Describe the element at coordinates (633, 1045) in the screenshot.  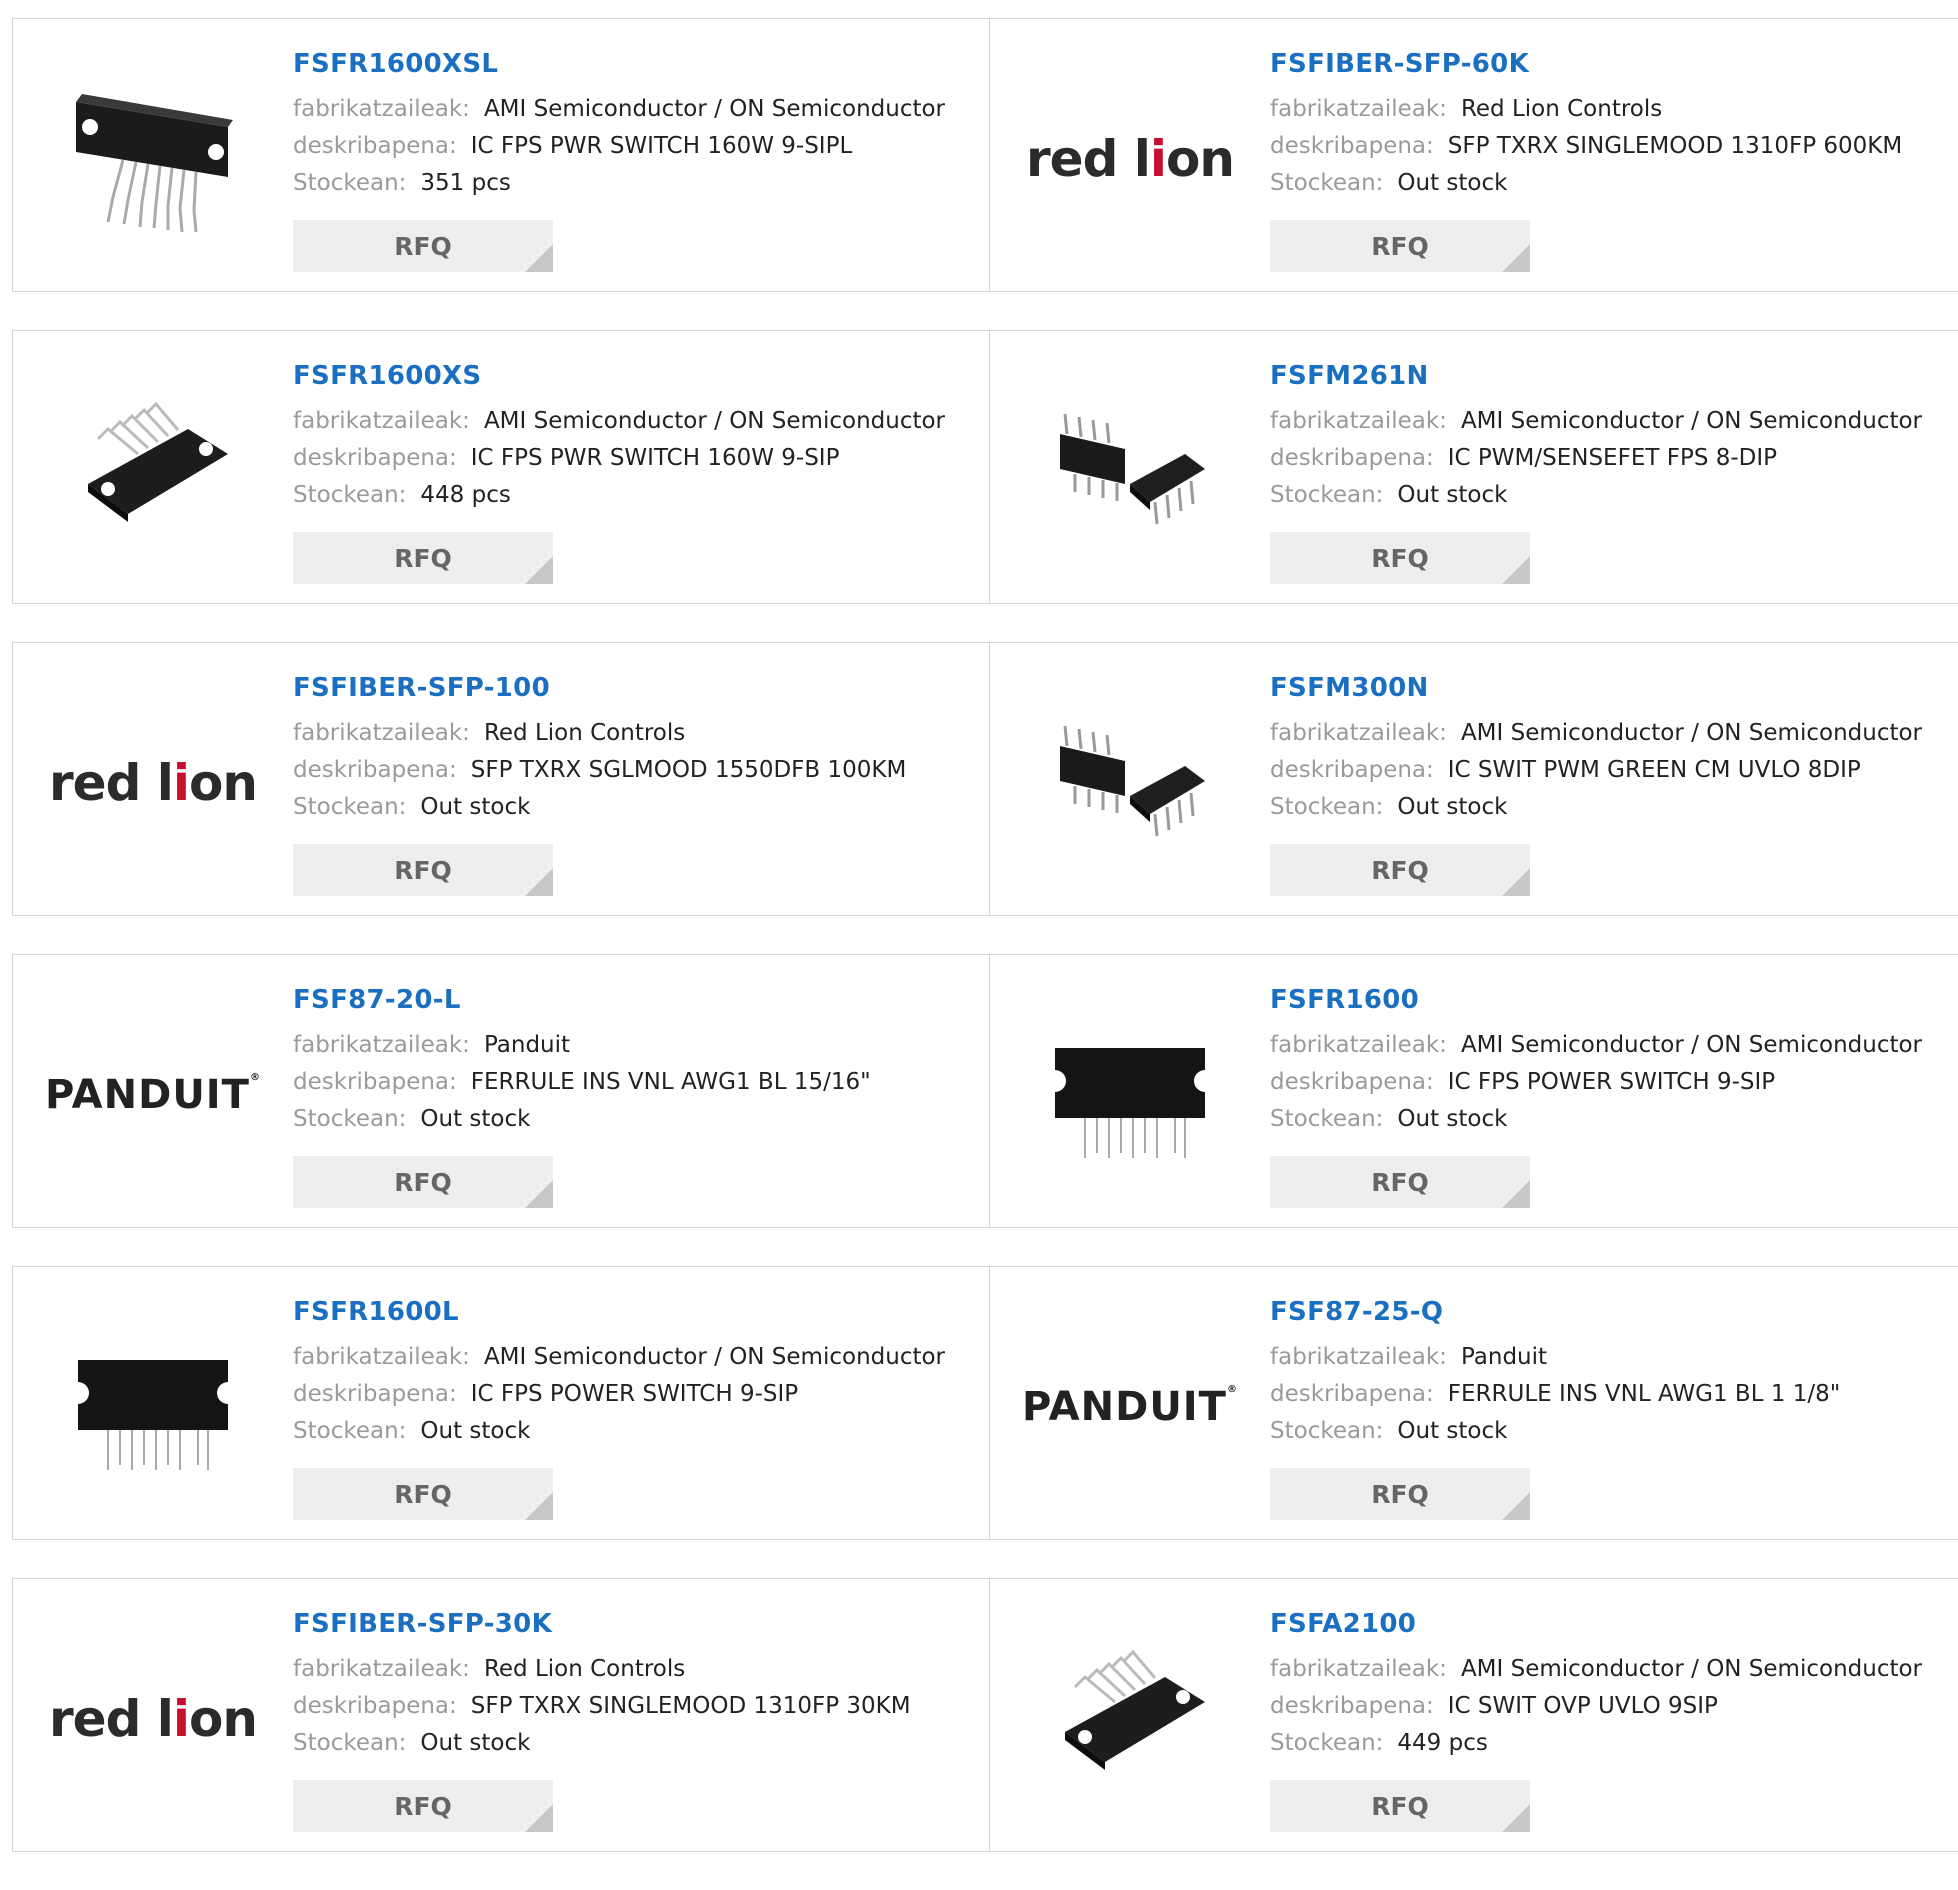
I see `manufacturer-row: fabrikatzaileak: Panduit` at that location.